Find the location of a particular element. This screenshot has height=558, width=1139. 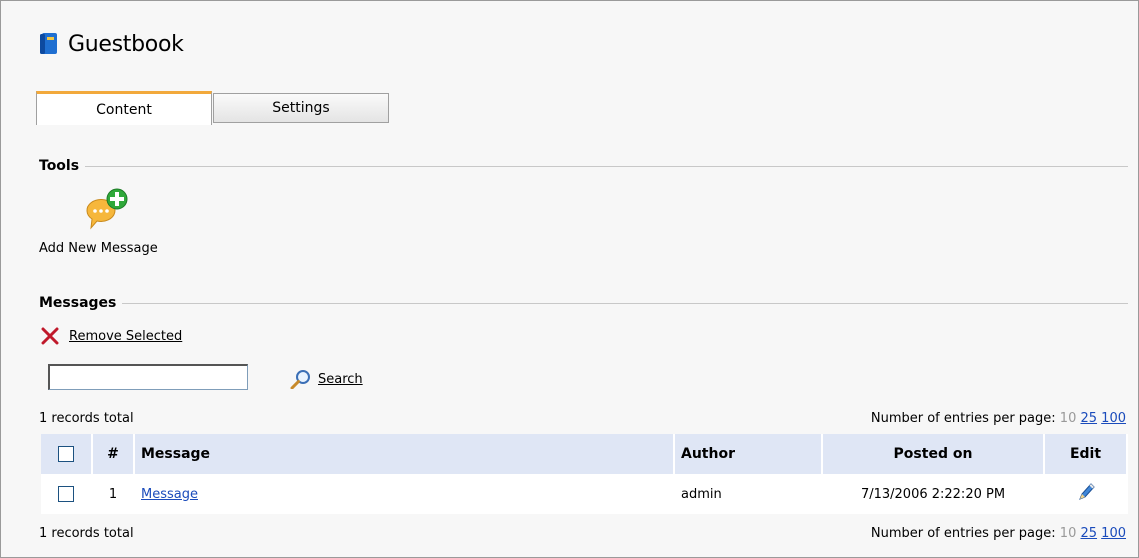

records-total-bottom: 1 records total is located at coordinates (86, 533).